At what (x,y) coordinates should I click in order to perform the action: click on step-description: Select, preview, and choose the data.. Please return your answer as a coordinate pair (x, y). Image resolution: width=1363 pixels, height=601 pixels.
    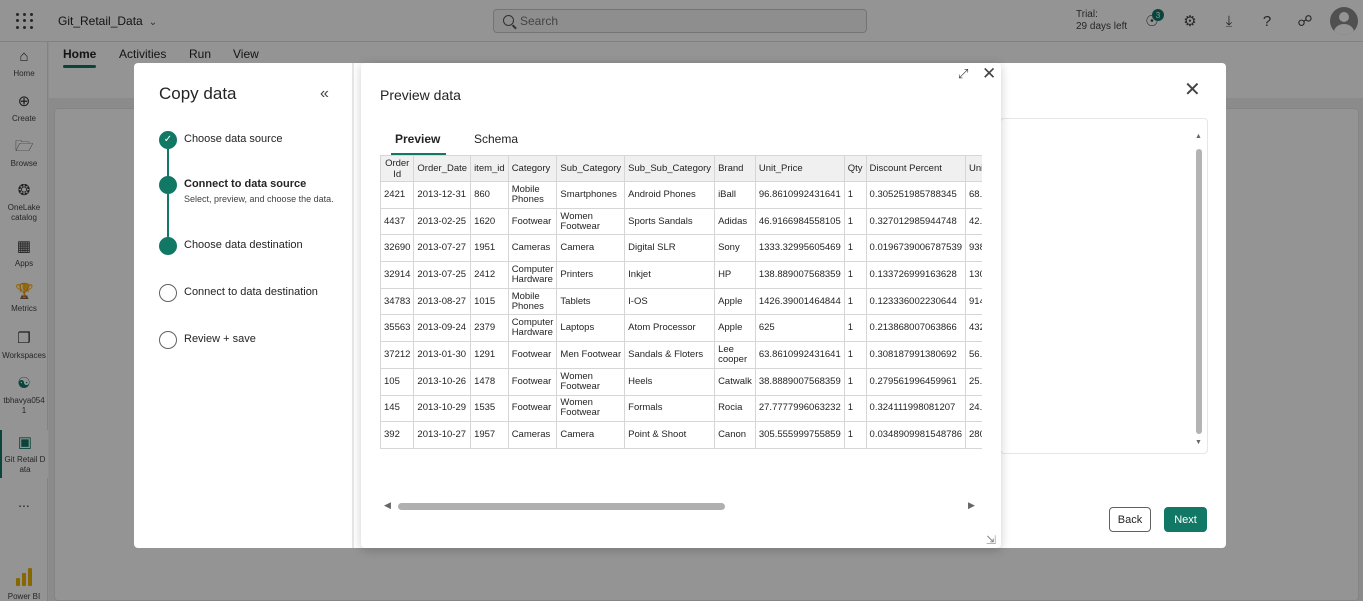
    Looking at the image, I should click on (259, 199).